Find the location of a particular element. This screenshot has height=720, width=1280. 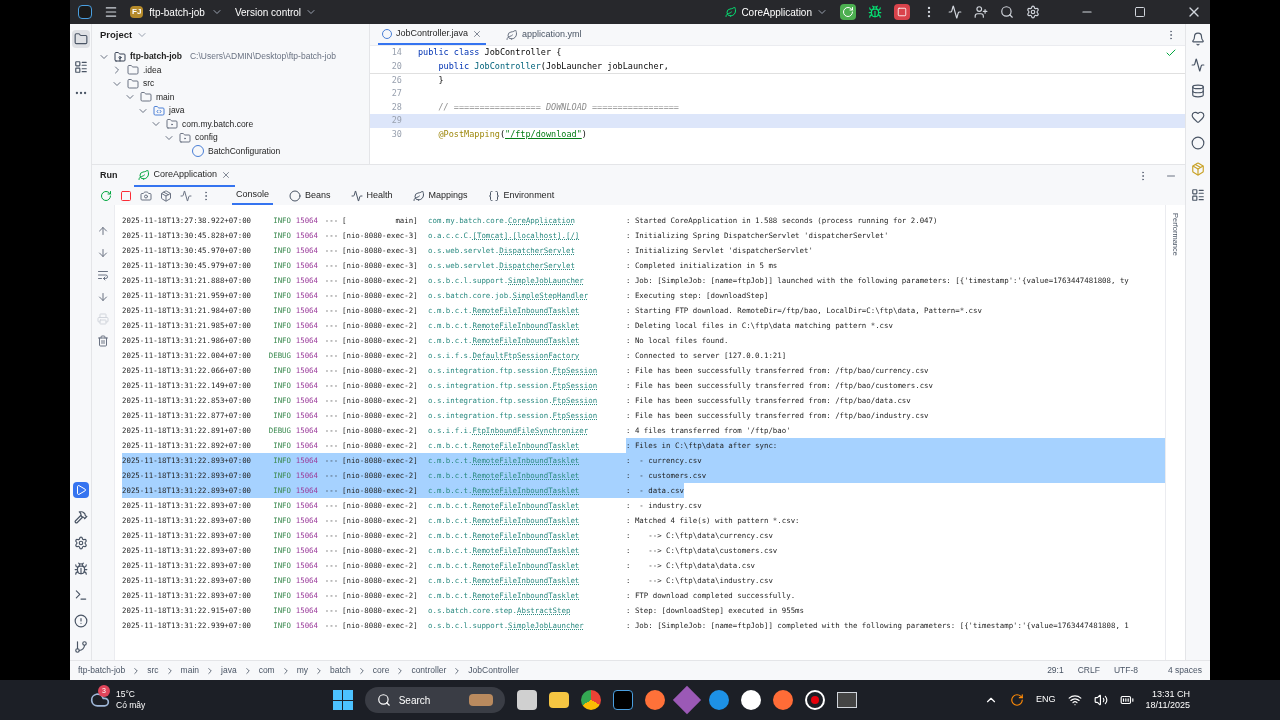

database-icon is located at coordinates (1198, 91).